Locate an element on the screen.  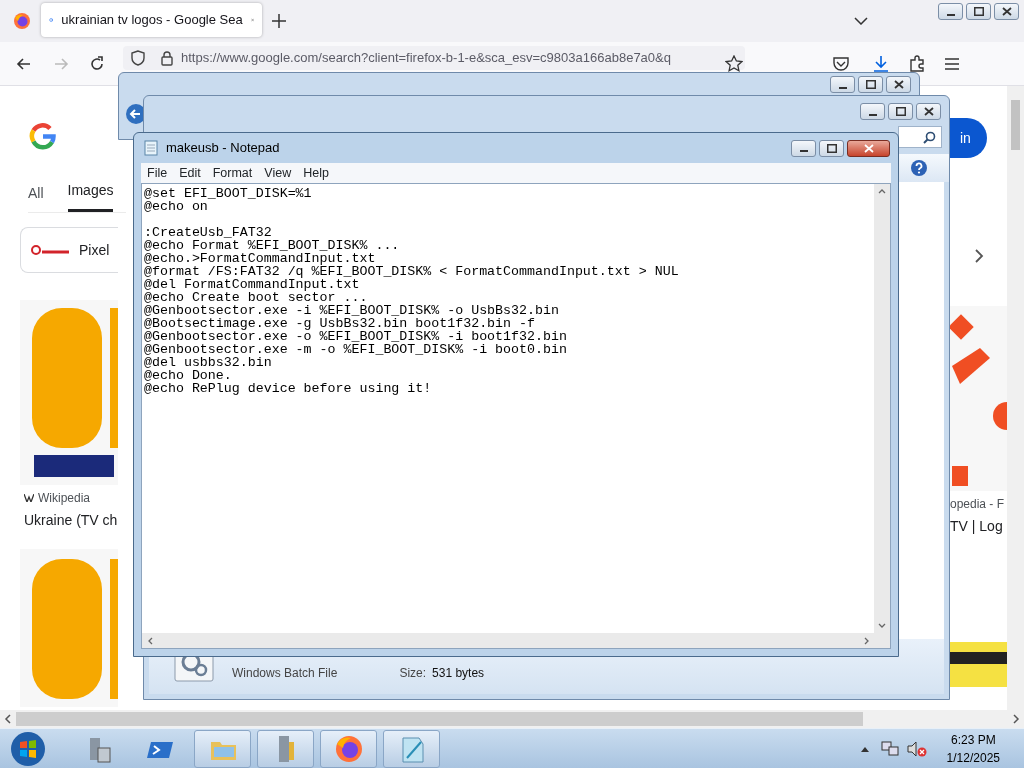
browser-tab: ukrainian tv logos - Google Sea is located at coordinates (151, 20).